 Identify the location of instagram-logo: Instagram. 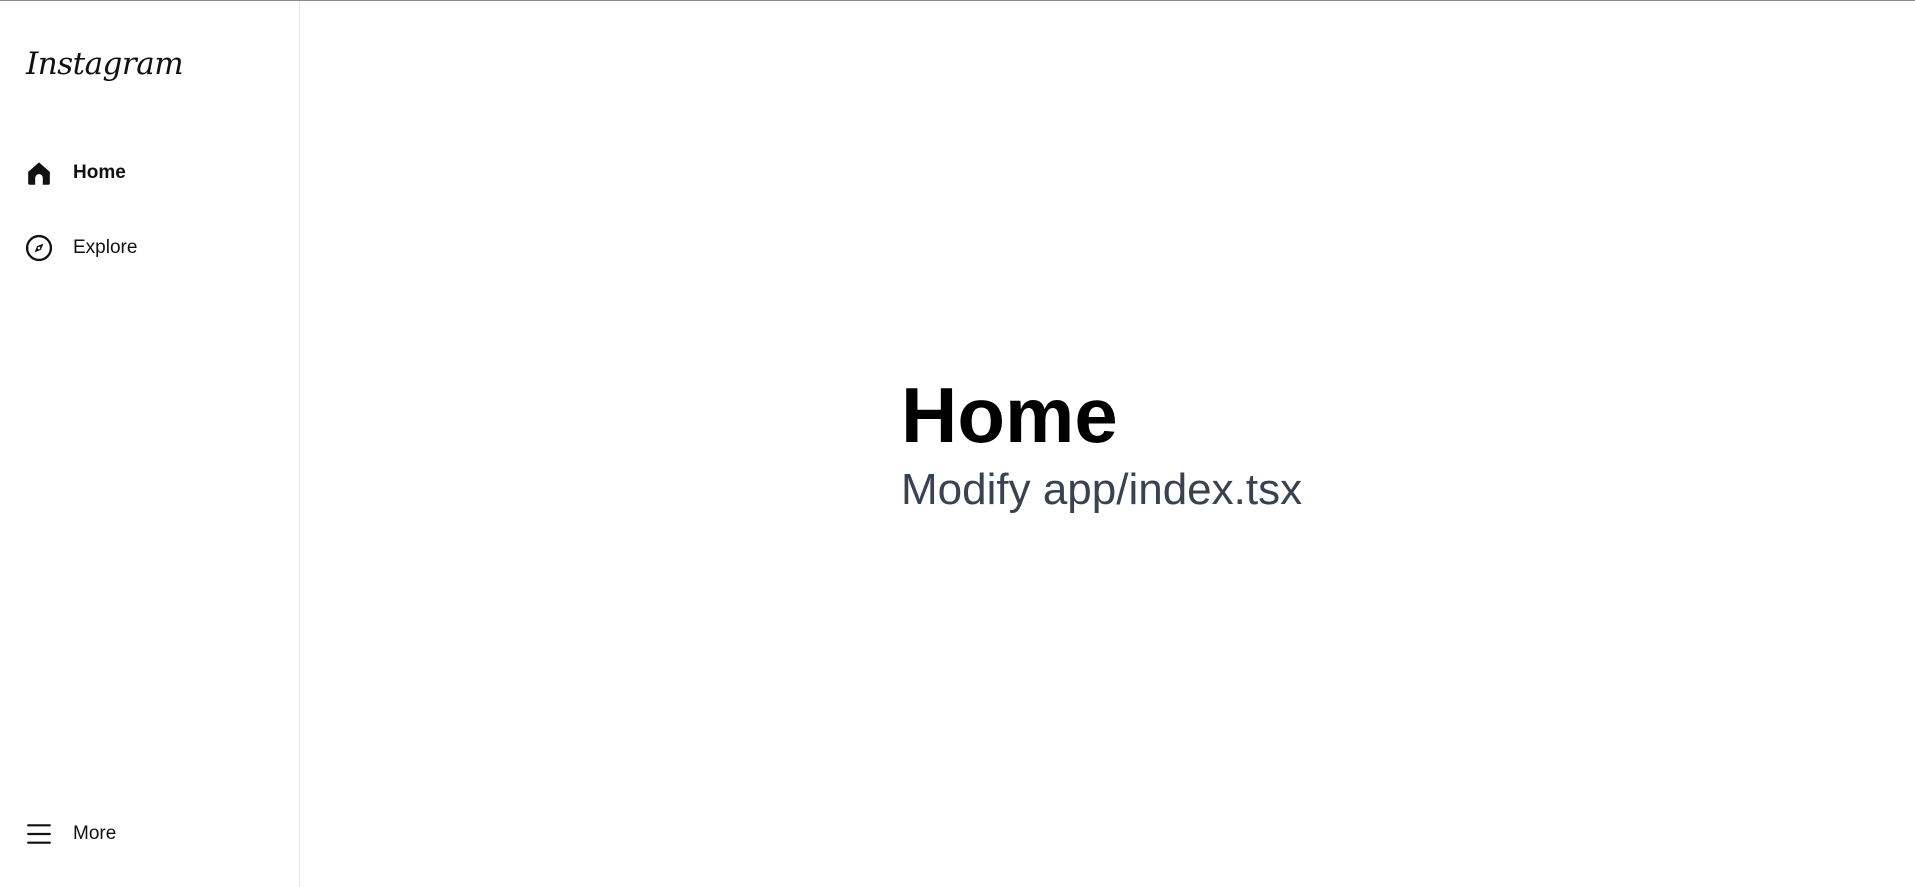
(105, 64).